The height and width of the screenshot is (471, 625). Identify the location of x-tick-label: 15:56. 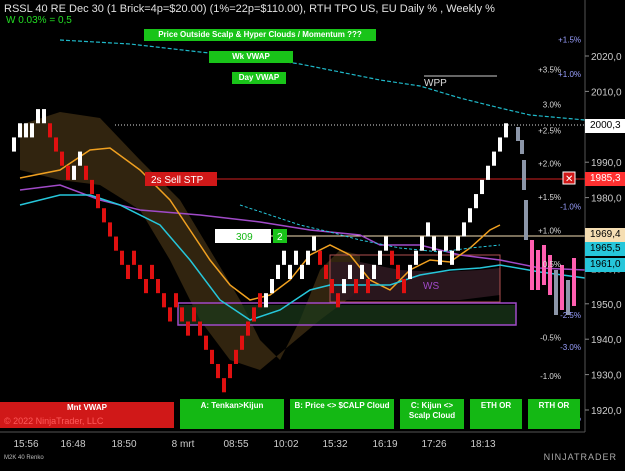
(25, 444).